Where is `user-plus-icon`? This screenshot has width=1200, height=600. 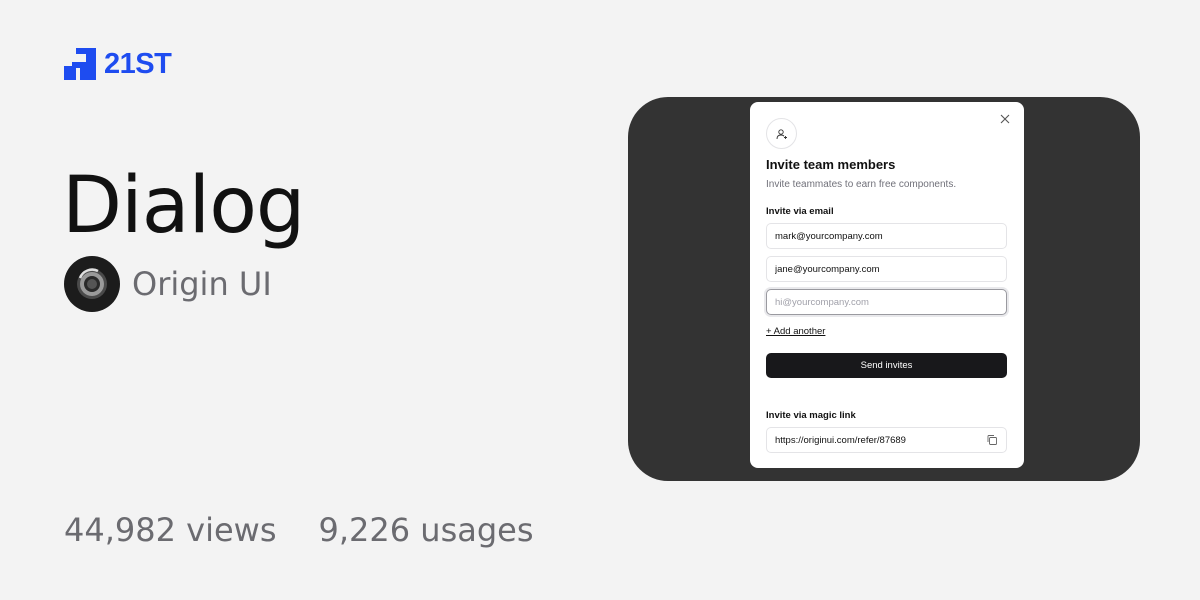 user-plus-icon is located at coordinates (781, 133).